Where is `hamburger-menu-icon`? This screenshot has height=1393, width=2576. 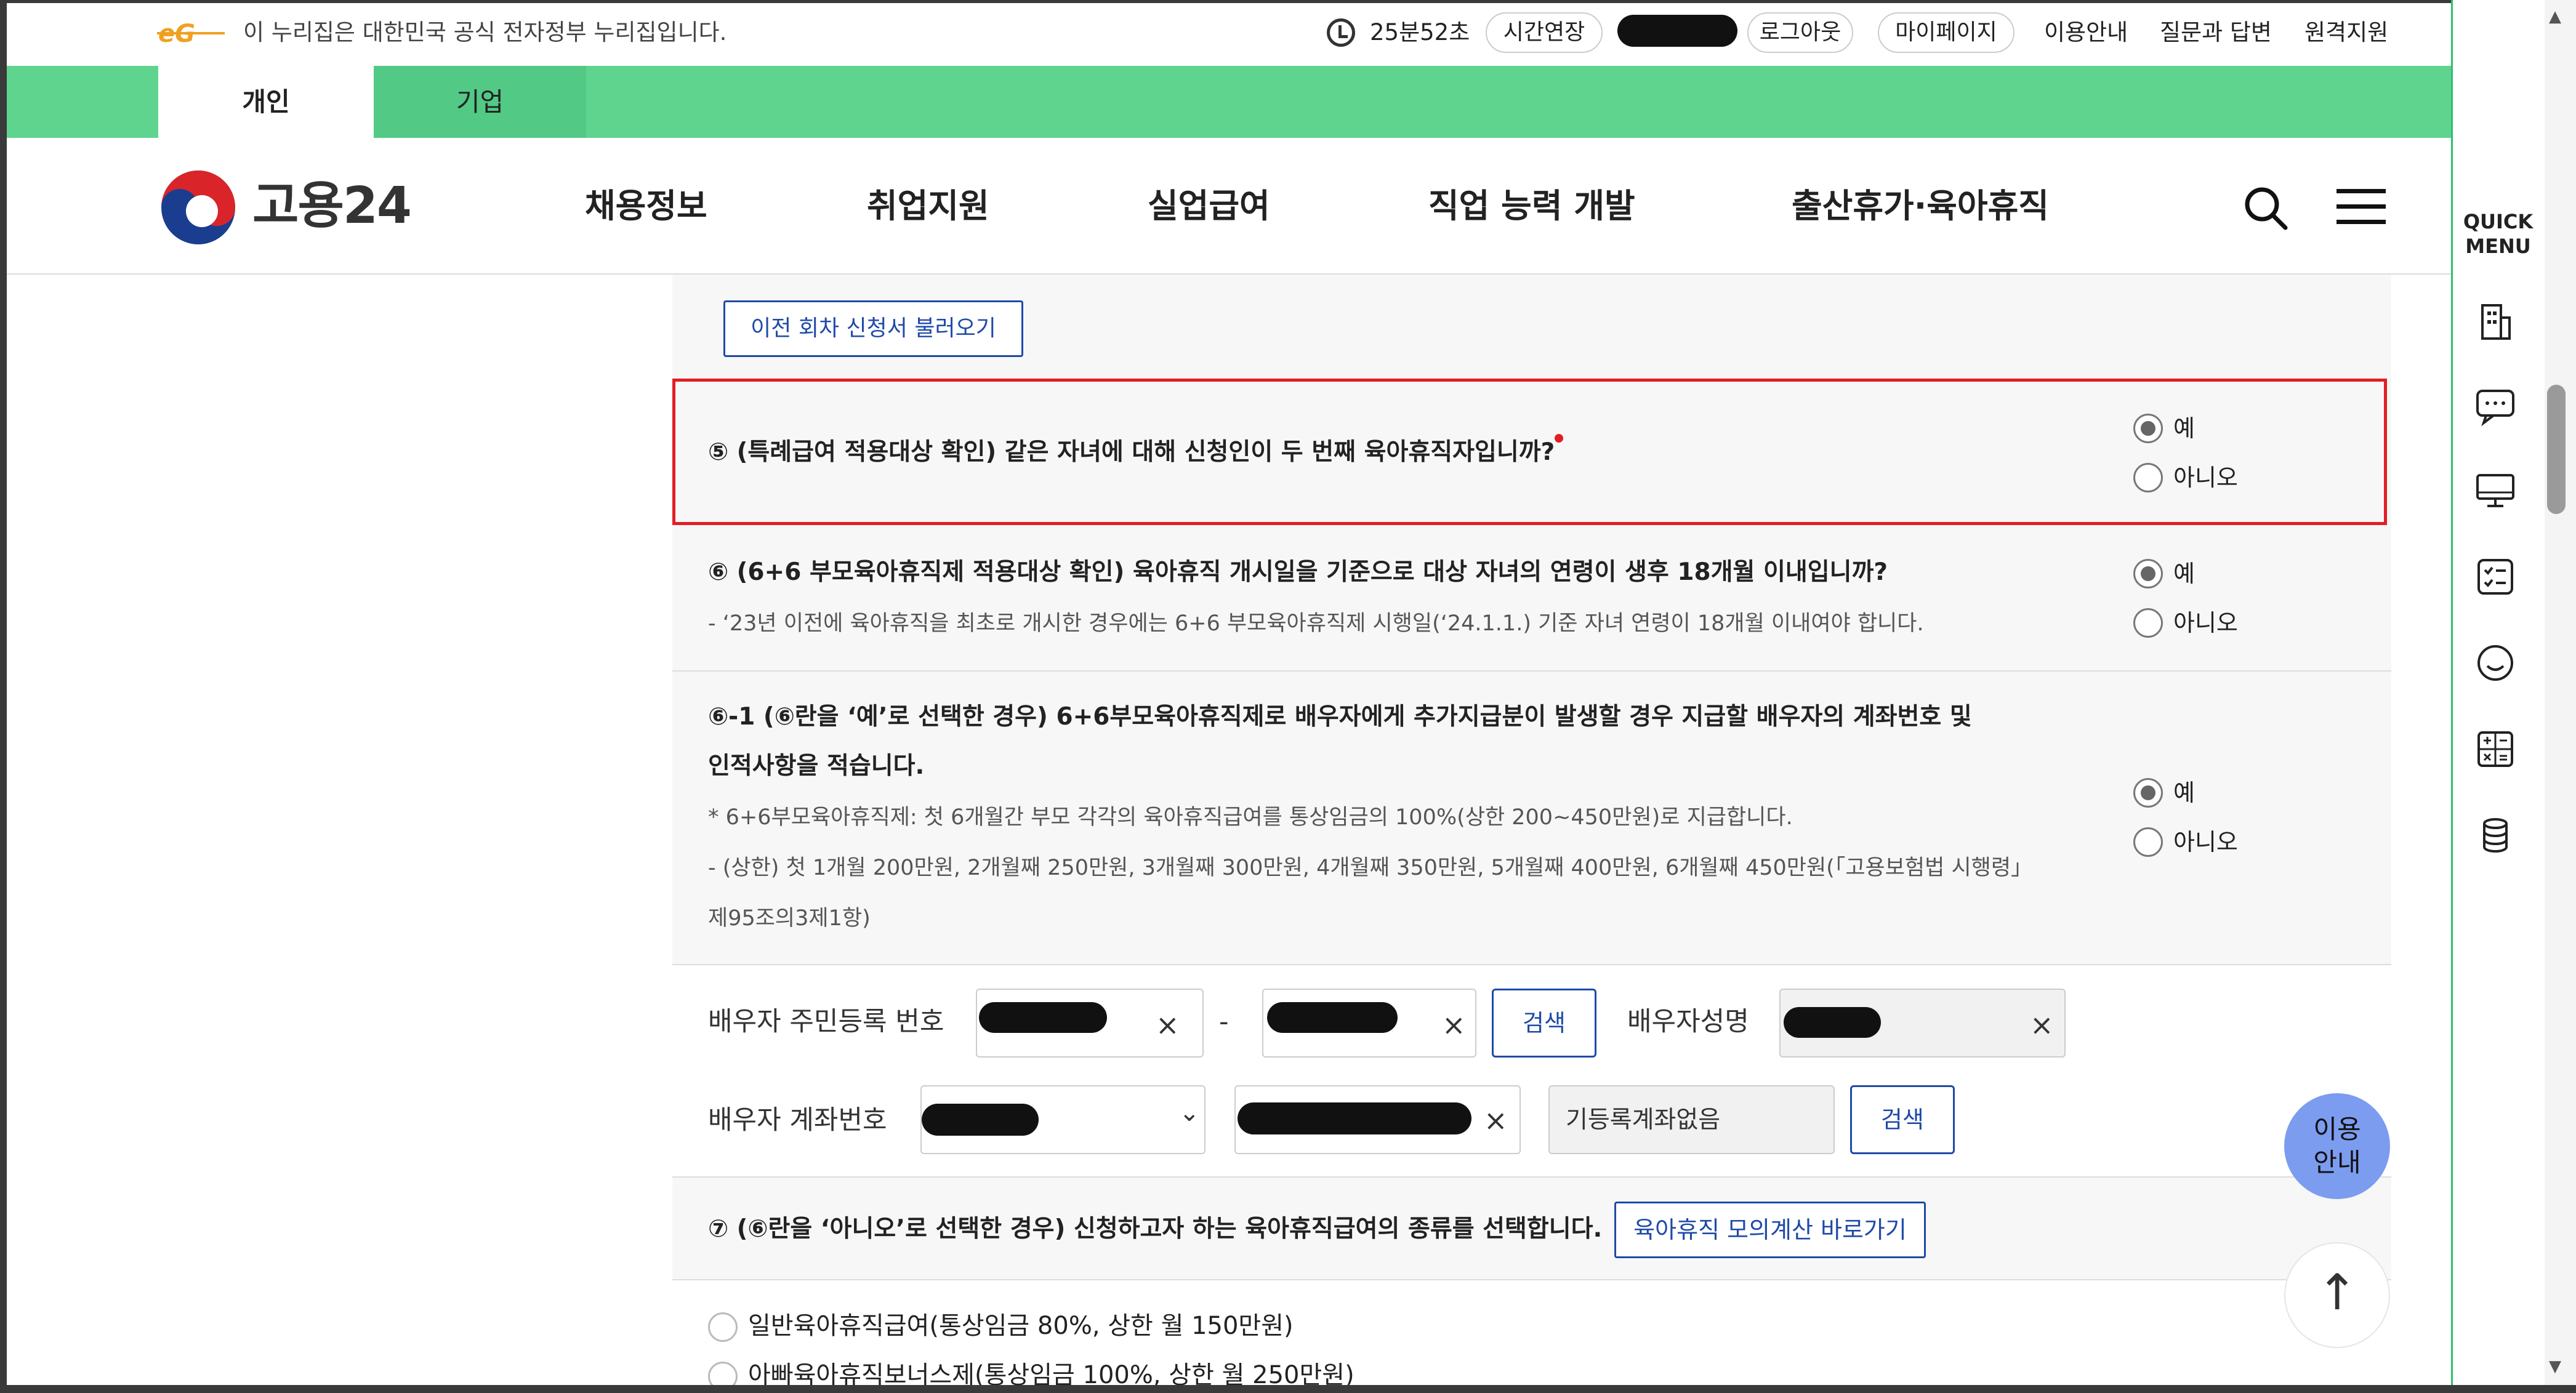
hamburger-menu-icon is located at coordinates (2361, 207).